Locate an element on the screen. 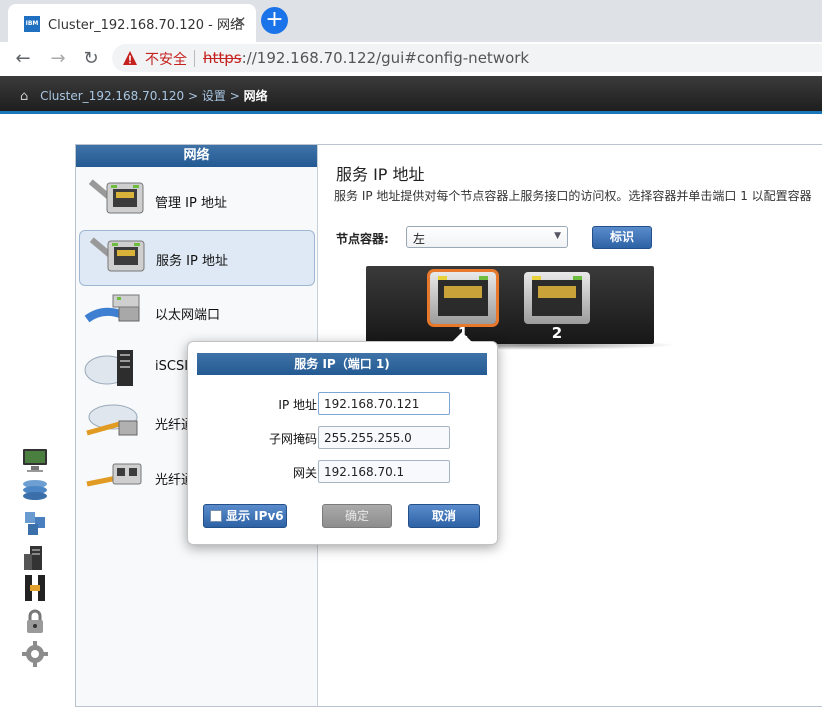 This screenshot has height=707, width=822. node-canister-select: 左 ▼ is located at coordinates (487, 237).